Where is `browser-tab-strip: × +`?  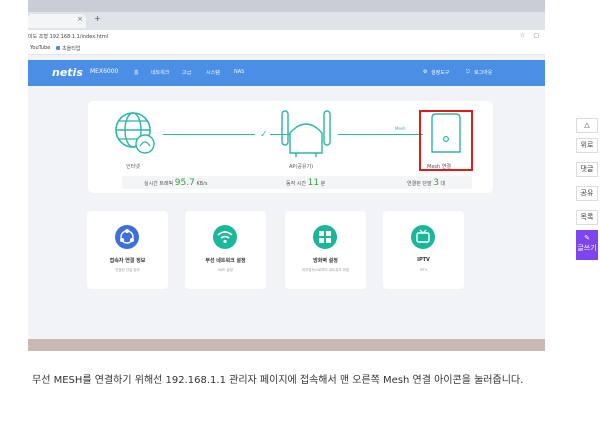
browser-tab-strip: × + is located at coordinates (286, 15).